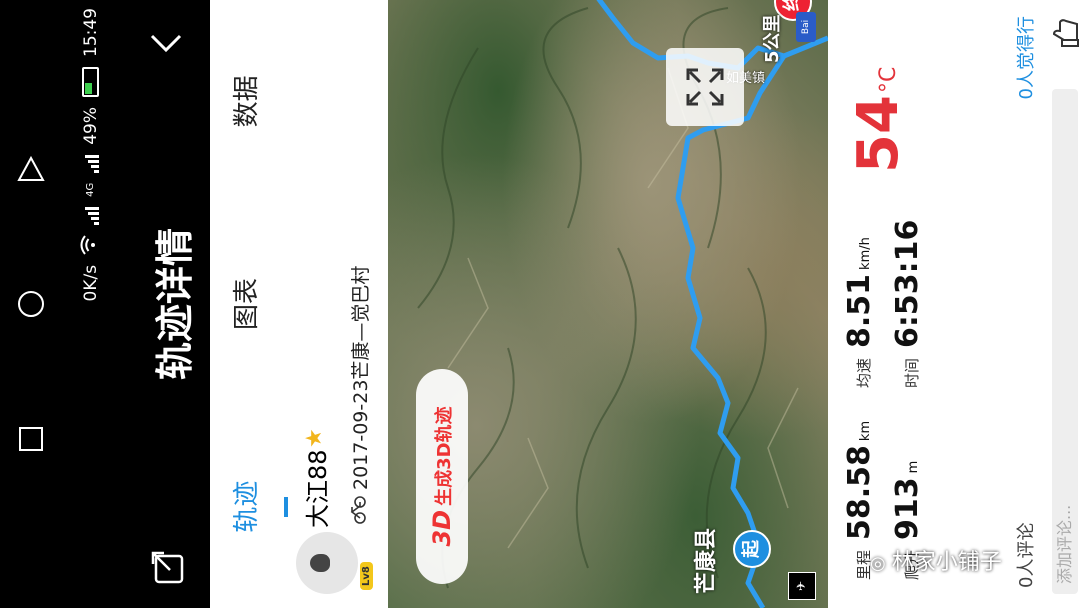 Image resolution: width=1080 pixels, height=608 pixels. Describe the element at coordinates (859, 492) in the screenshot. I see `distance-value: 58.58` at that location.